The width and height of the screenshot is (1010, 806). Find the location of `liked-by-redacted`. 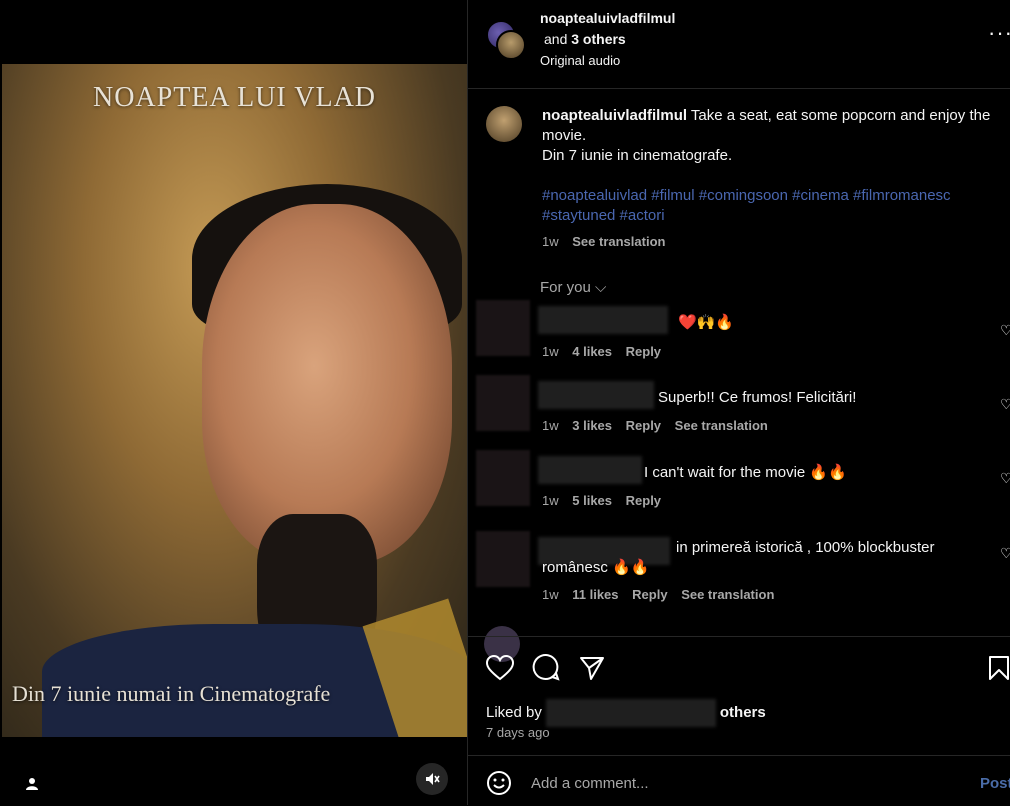

liked-by-redacted is located at coordinates (630, 713).